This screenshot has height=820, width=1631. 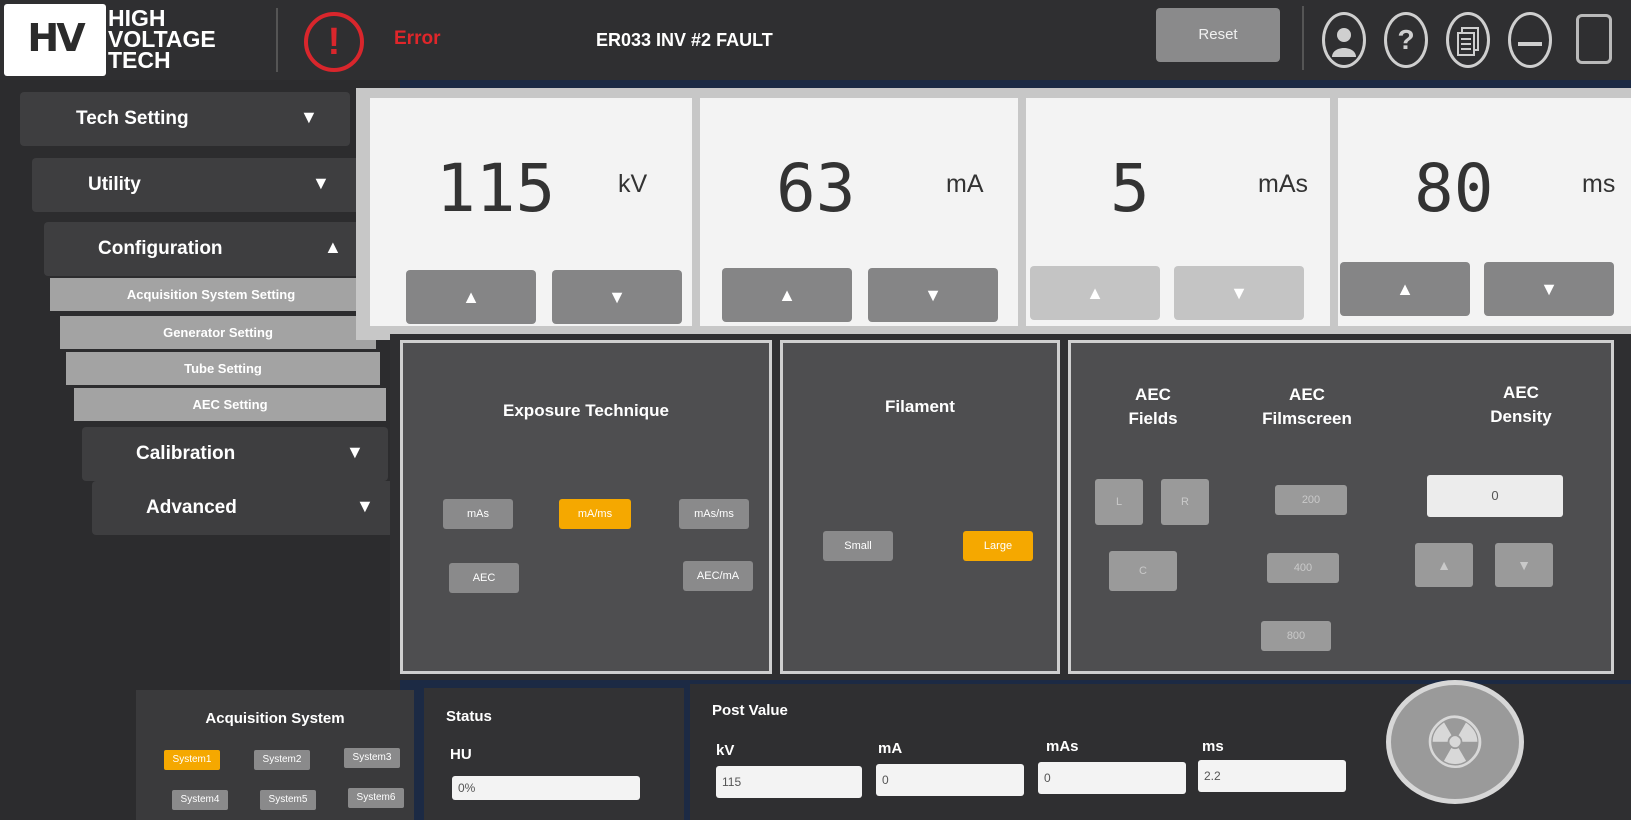 What do you see at coordinates (1272, 776) in the screenshot?
I see `post-ms-field: 2.2` at bounding box center [1272, 776].